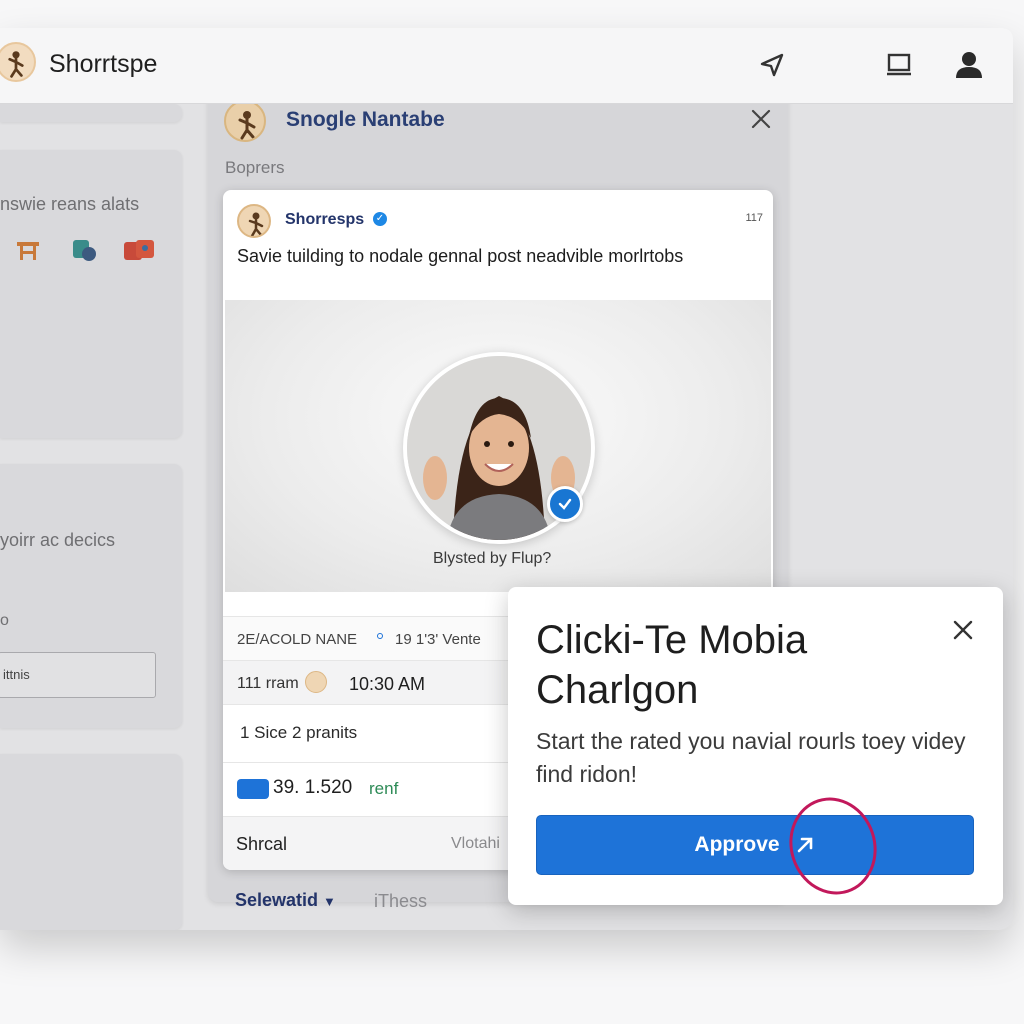 The image size is (1024, 1024). What do you see at coordinates (4, 620) in the screenshot?
I see `left-card-settings-value: o` at bounding box center [4, 620].